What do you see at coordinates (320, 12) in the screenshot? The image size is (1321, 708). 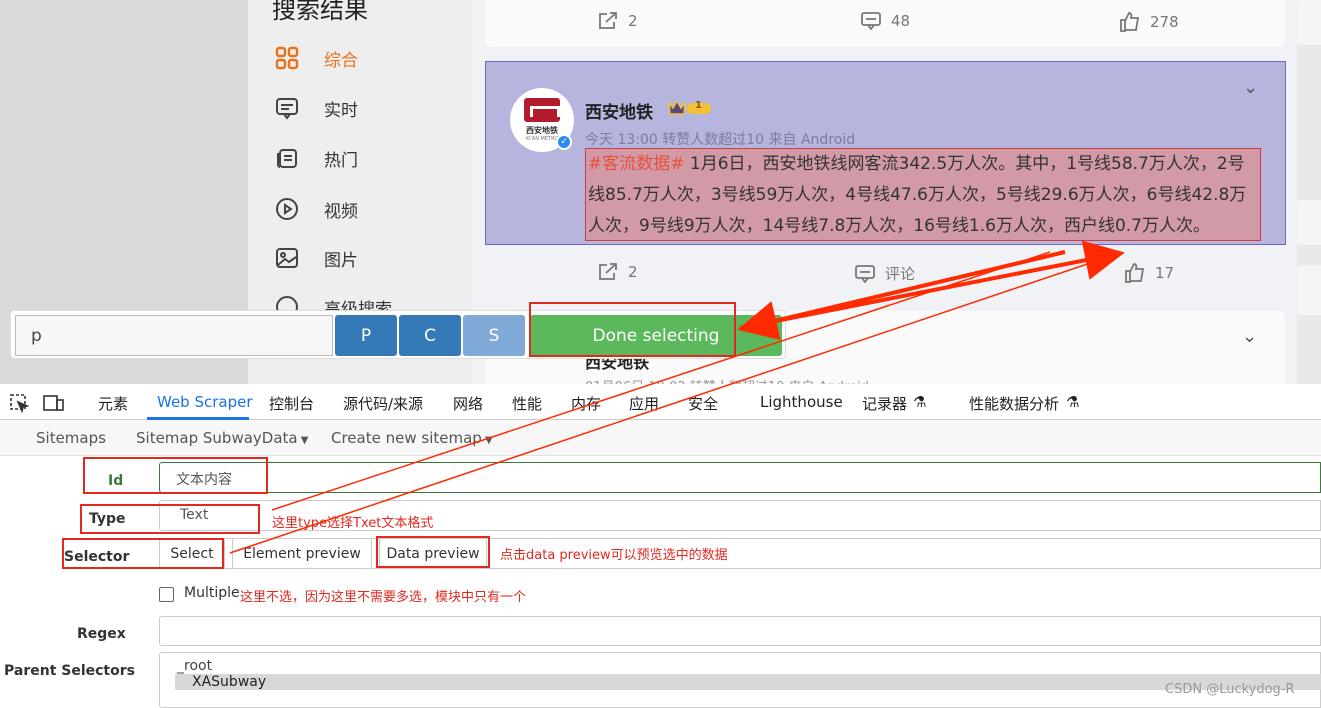 I see `page-title: 搜索结果` at bounding box center [320, 12].